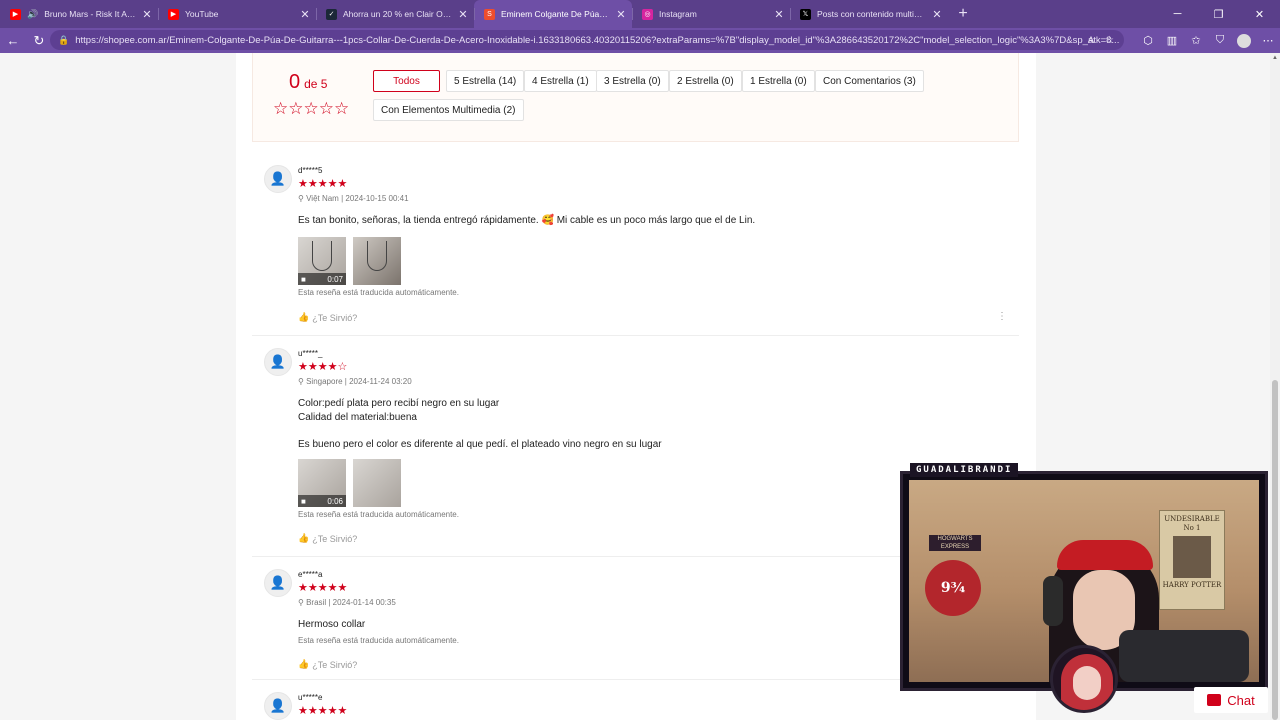 This screenshot has width=1280, height=720. Describe the element at coordinates (560, 81) in the screenshot. I see `filter-4-stars: 4 Estrella (1)` at that location.